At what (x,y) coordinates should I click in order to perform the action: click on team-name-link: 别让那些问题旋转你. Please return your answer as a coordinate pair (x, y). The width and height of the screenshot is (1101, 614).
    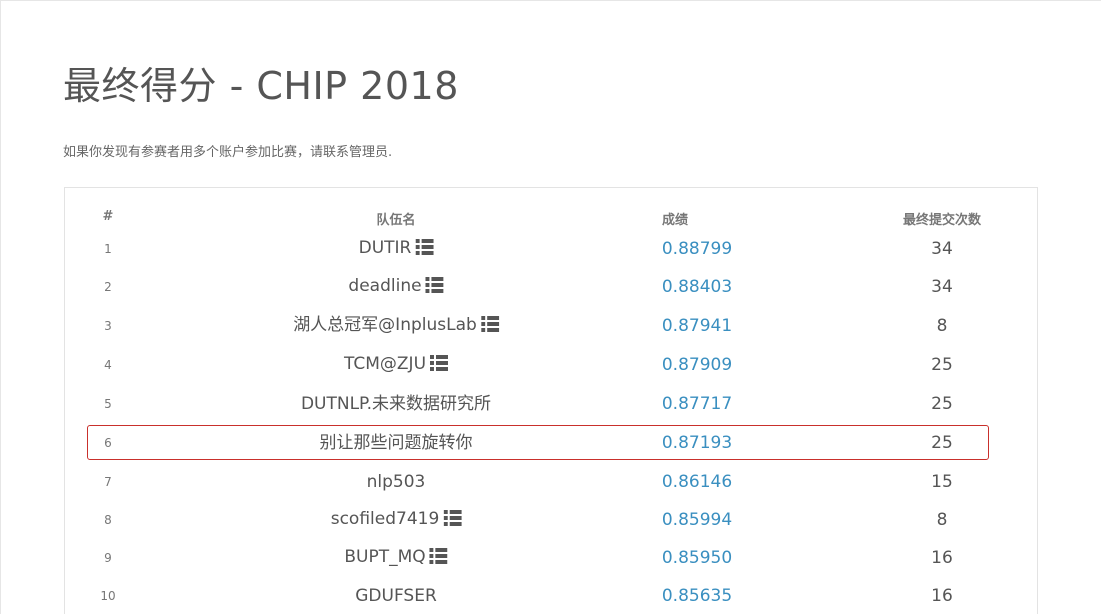
    Looking at the image, I should click on (396, 443).